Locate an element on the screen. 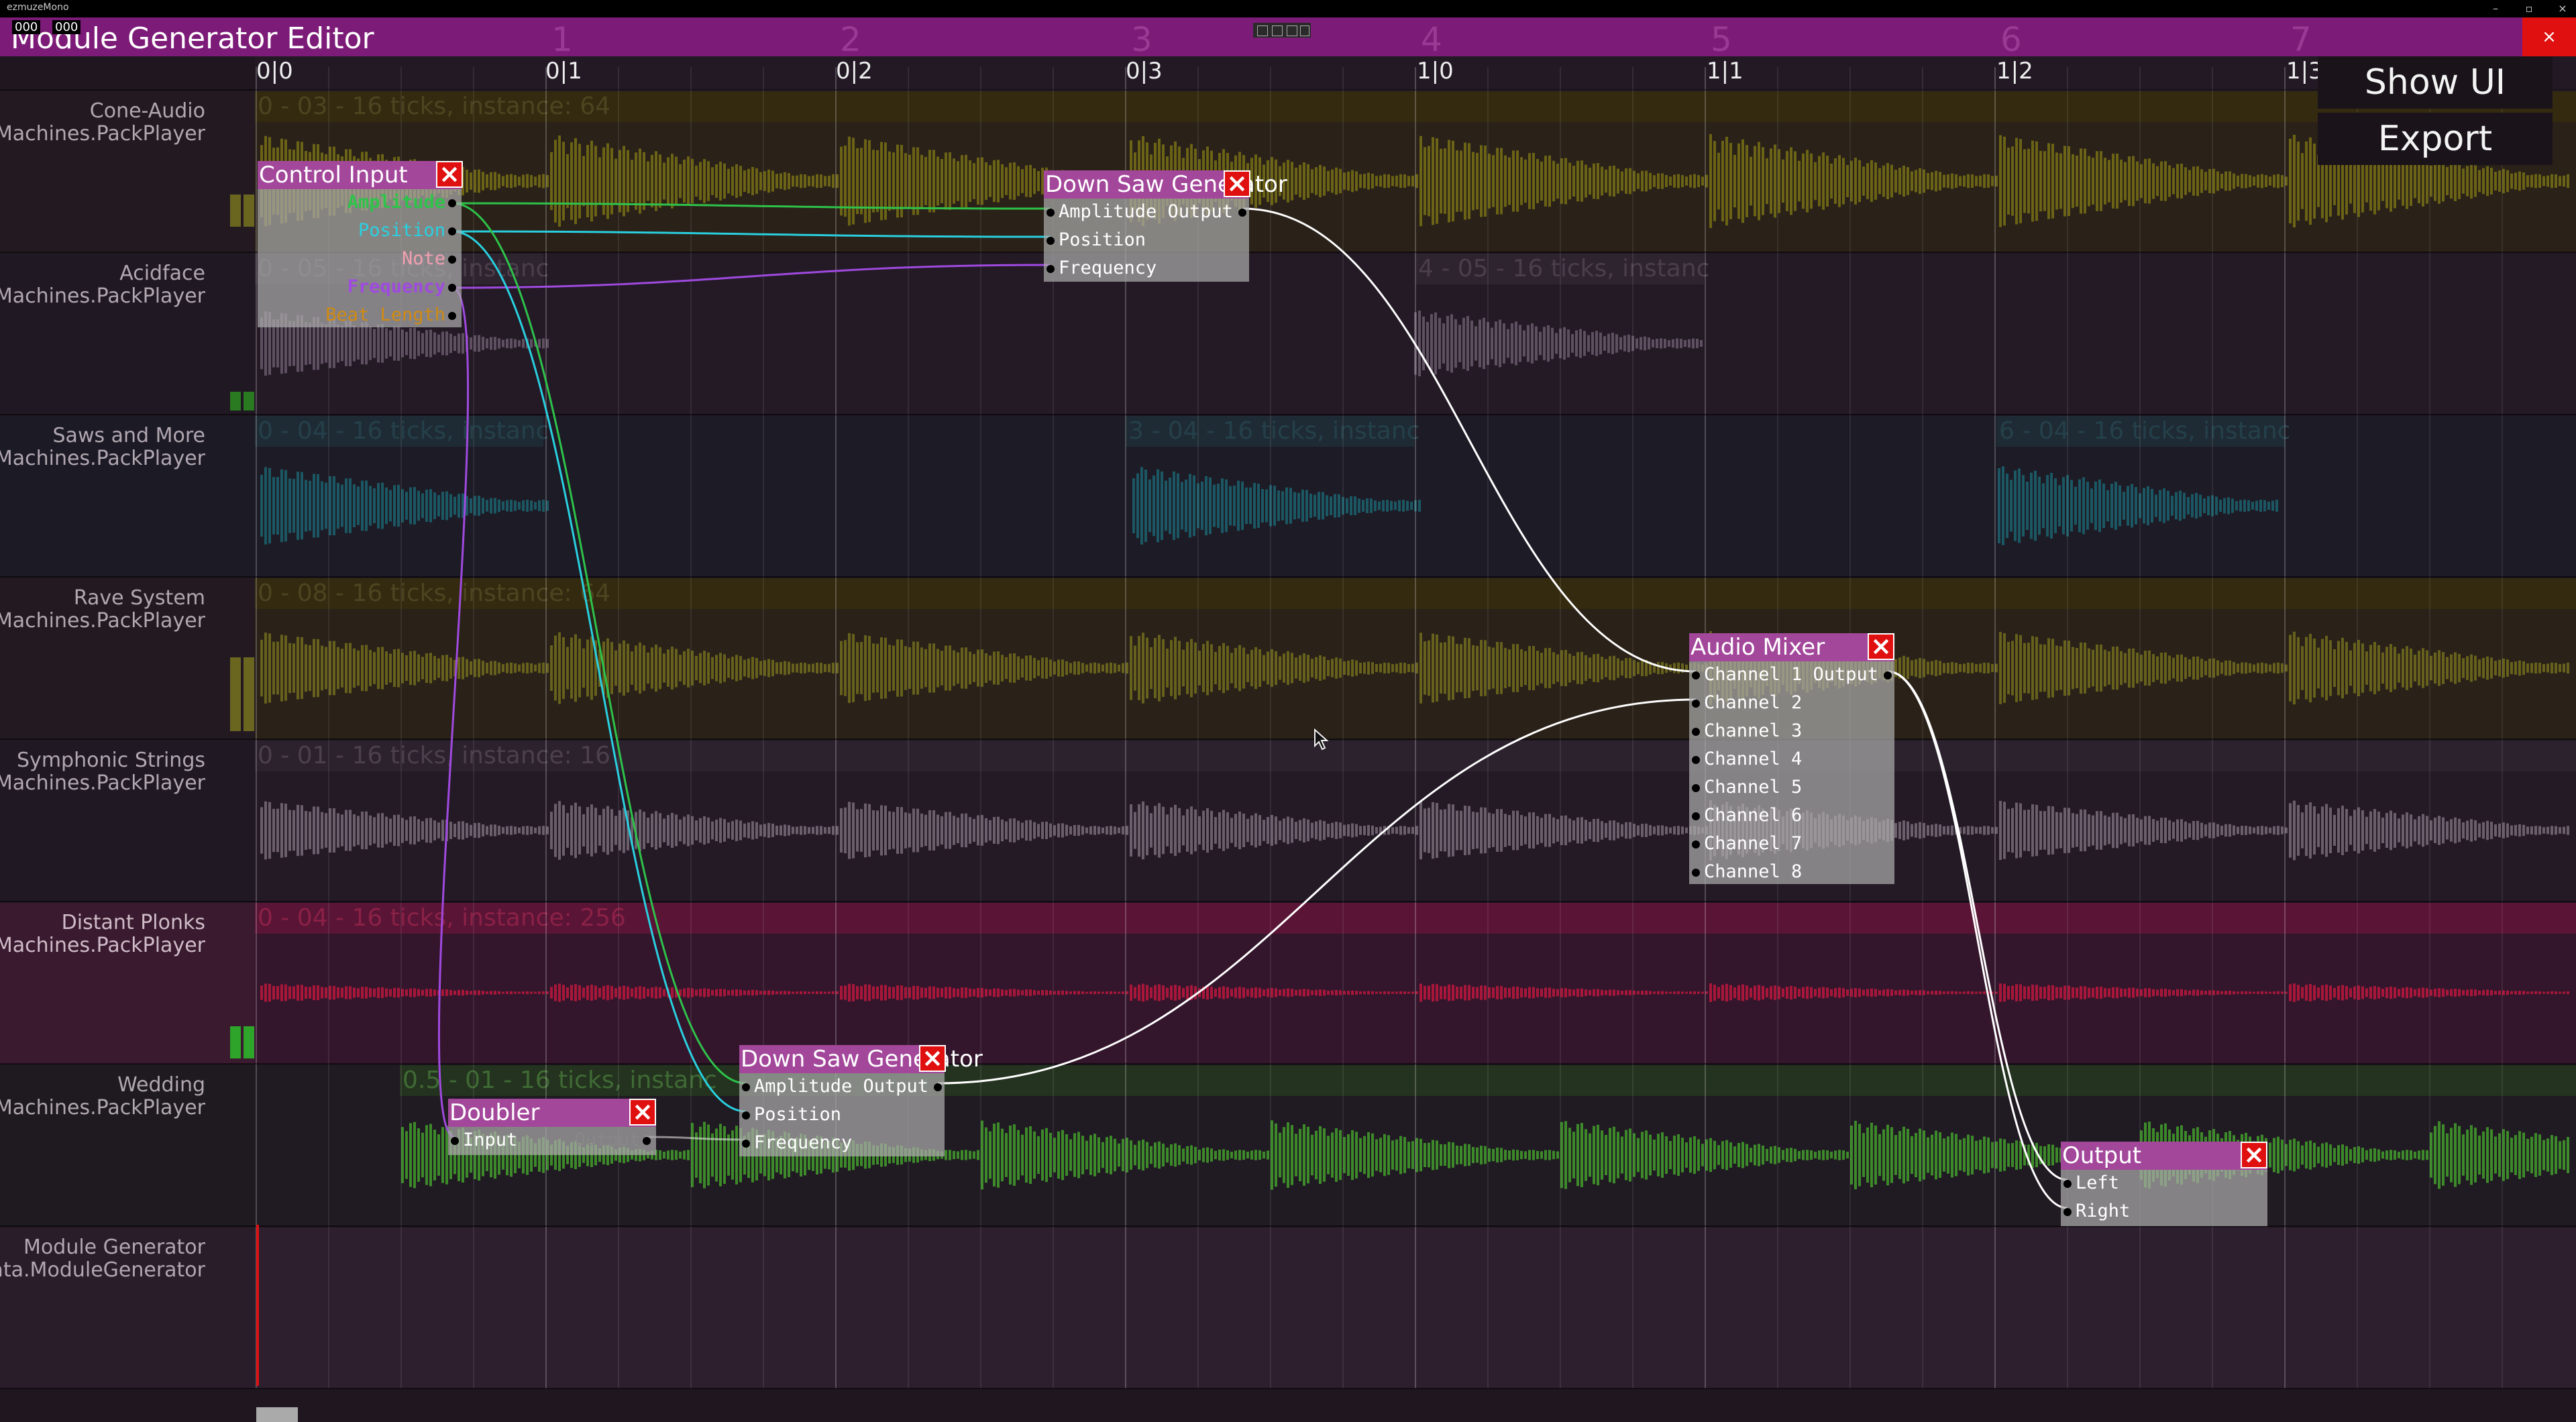  port-left: Left is located at coordinates (2097, 1183).